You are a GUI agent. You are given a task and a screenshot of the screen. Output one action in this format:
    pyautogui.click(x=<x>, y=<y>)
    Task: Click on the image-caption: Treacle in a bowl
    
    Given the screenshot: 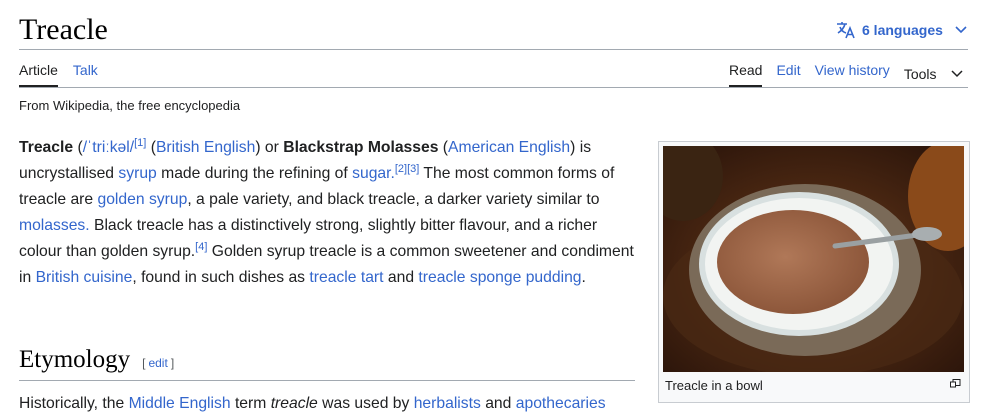 What is the action you would take?
    pyautogui.click(x=714, y=385)
    